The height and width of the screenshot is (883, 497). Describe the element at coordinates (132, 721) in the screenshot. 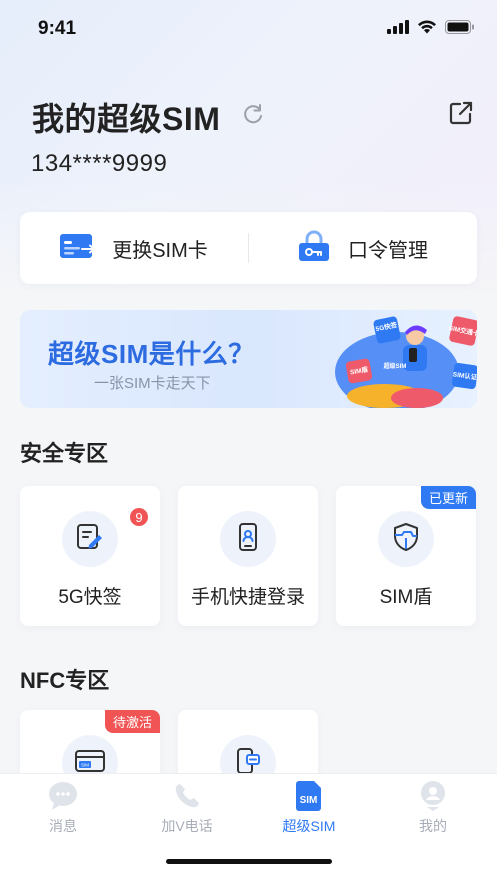

I see `pending-activation-tag: 待激活` at that location.